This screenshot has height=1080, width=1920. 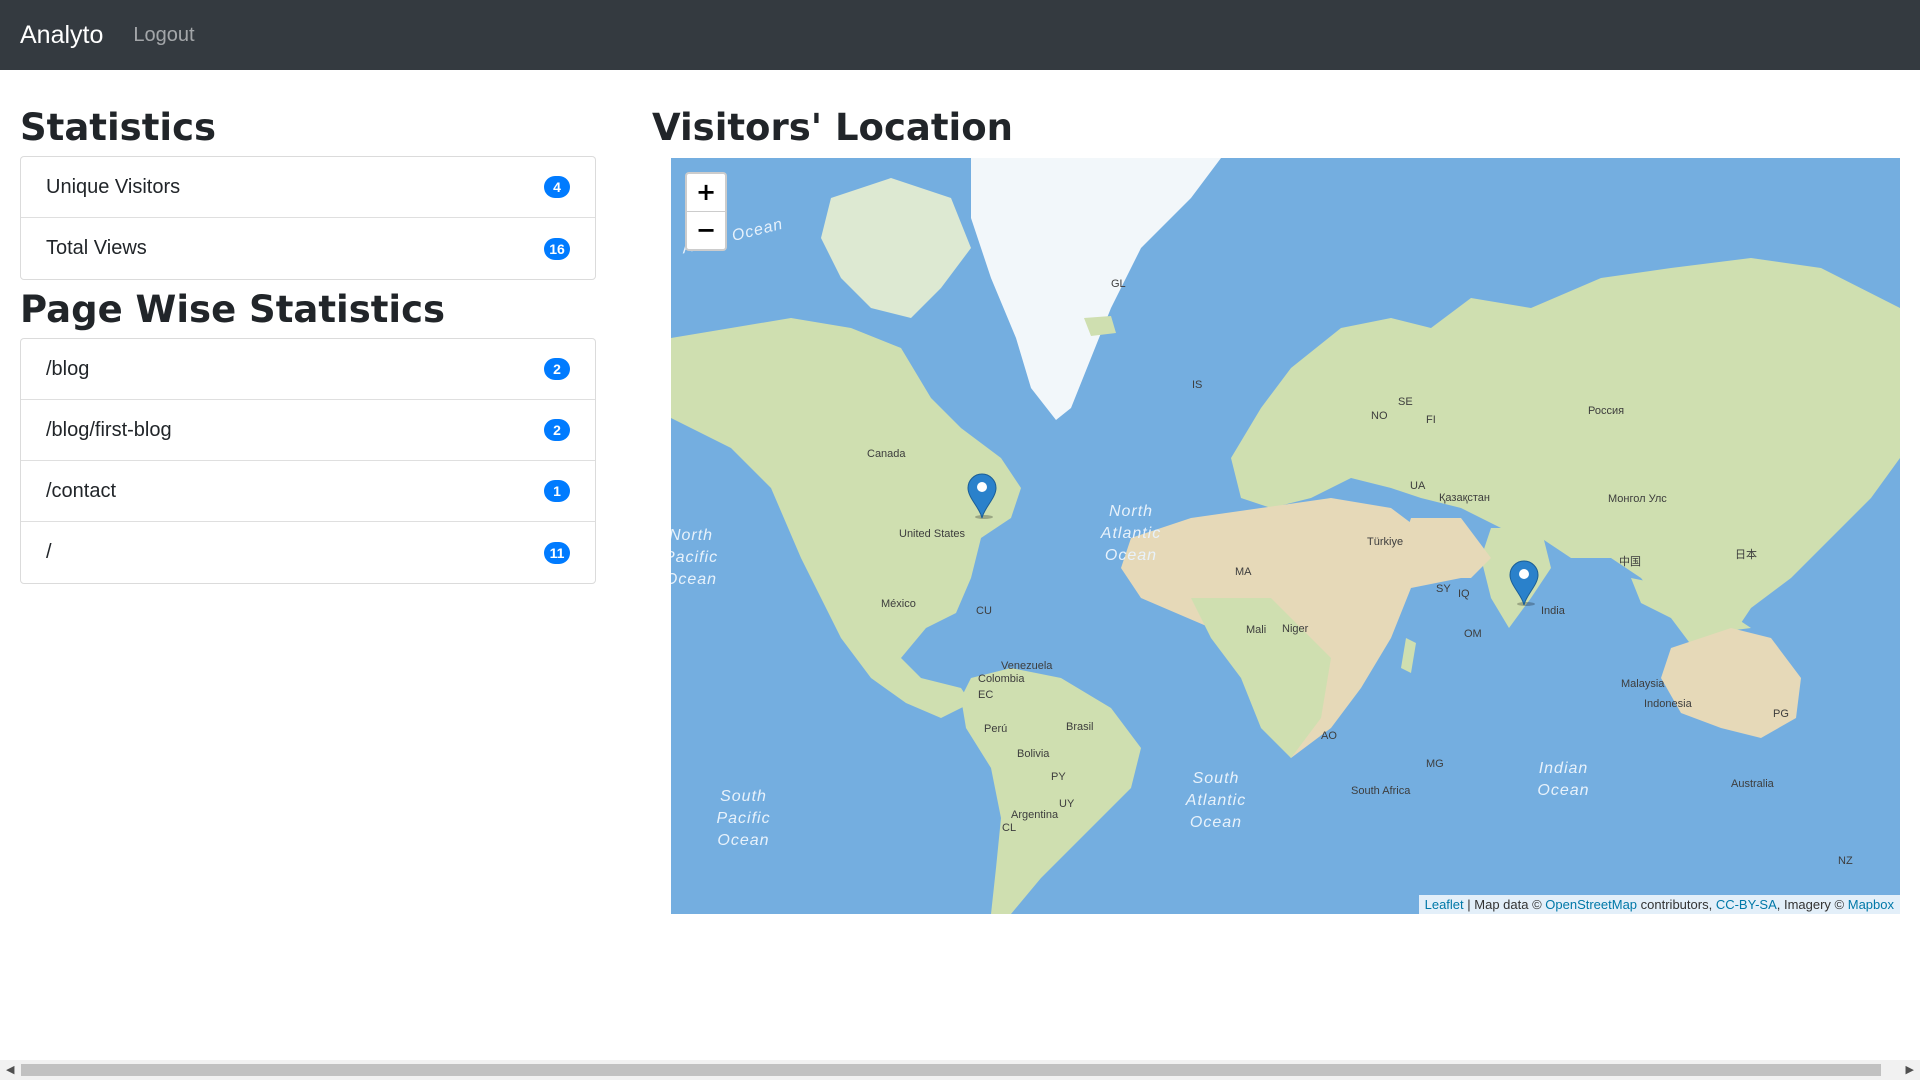 What do you see at coordinates (68, 368) in the screenshot?
I see `list-item-label: /blog` at bounding box center [68, 368].